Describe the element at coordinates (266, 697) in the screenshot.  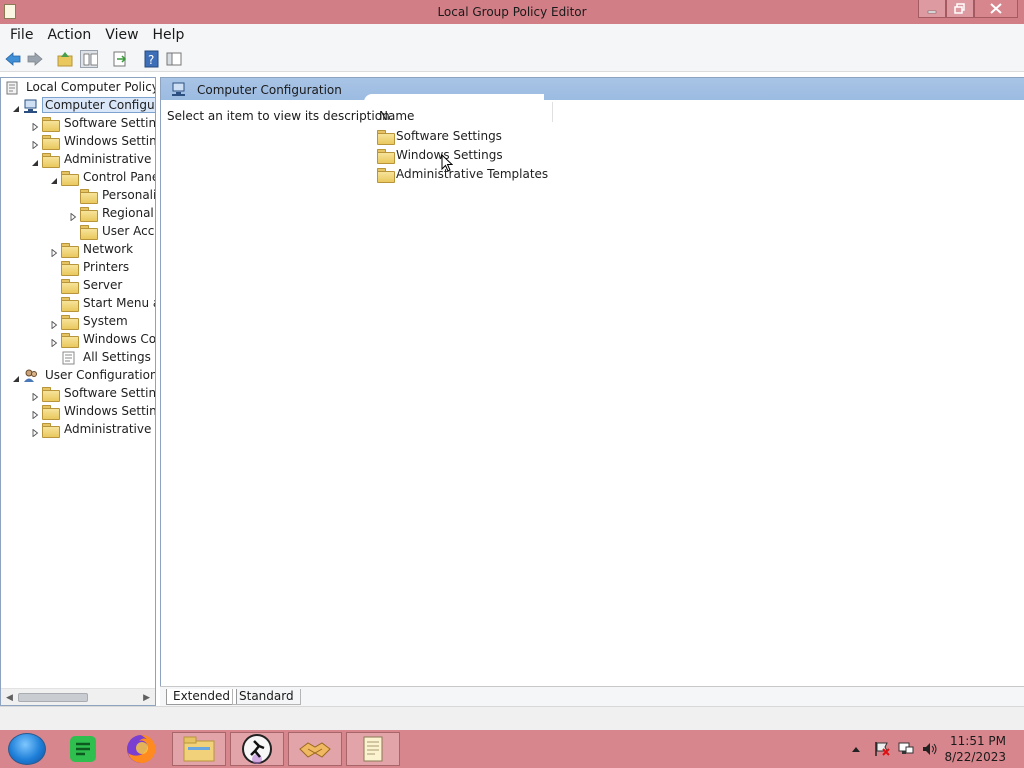
I see `tab-standard: Standard` at that location.